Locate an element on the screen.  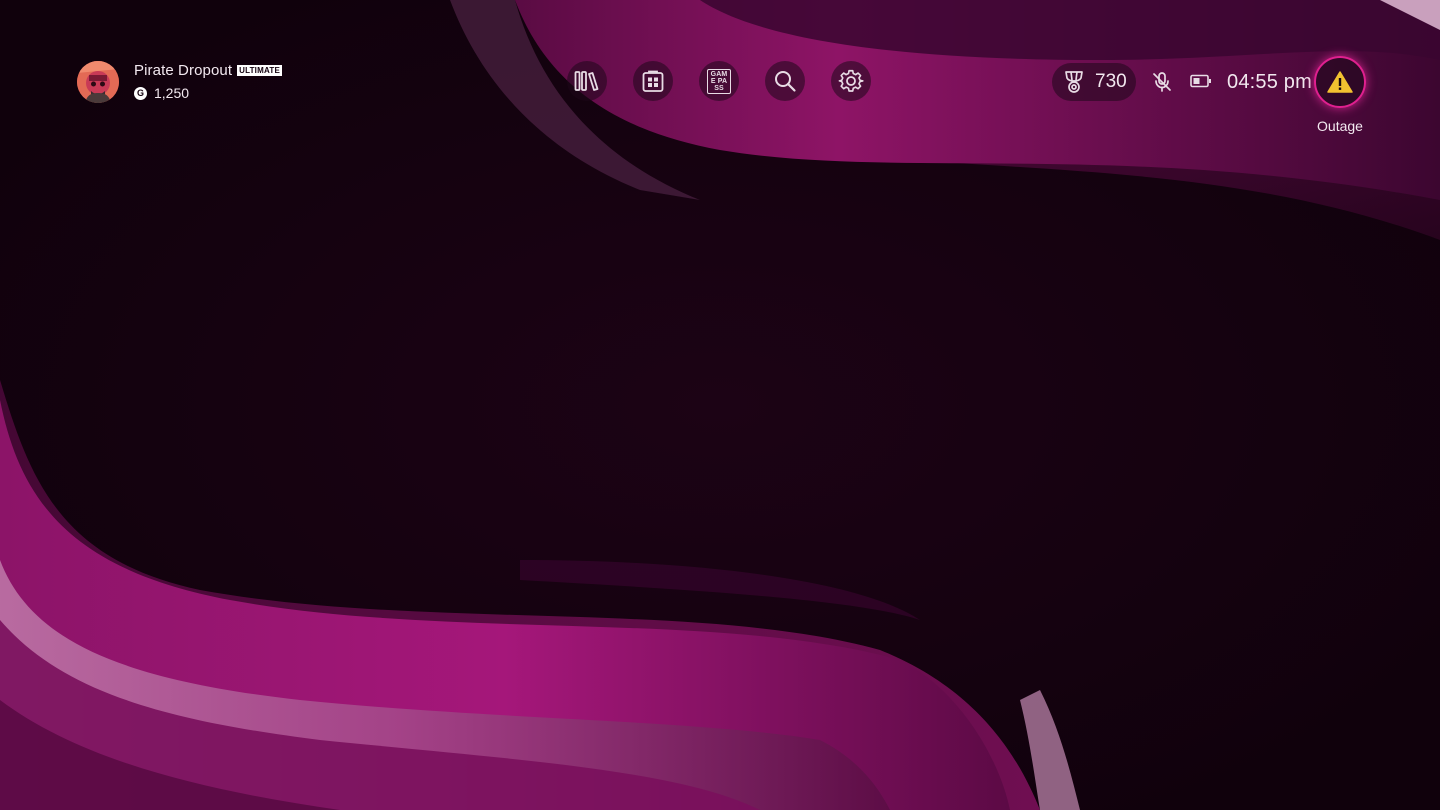
mic-muted-icon is located at coordinates (1162, 82).